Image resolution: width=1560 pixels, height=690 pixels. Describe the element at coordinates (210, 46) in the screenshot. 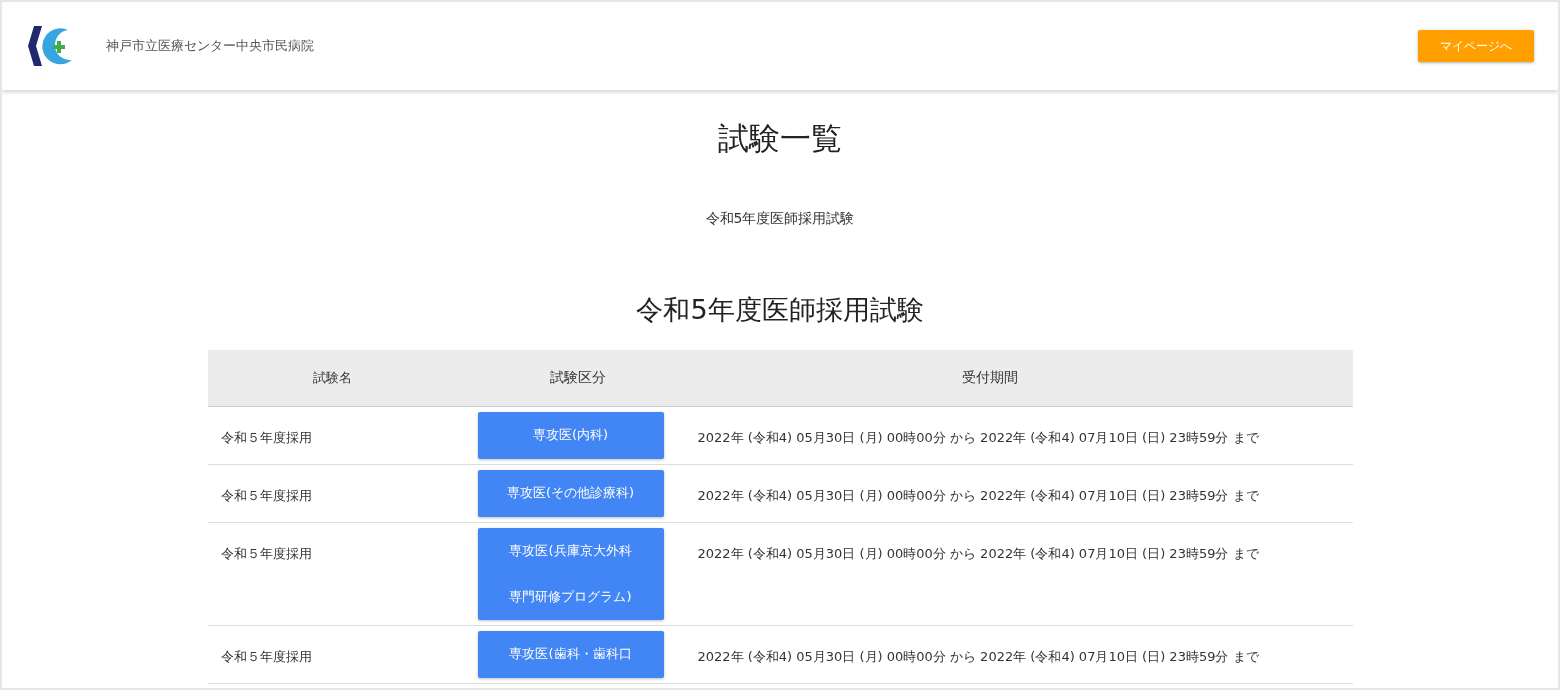

I see `hospital-name: 神戸市立医療センター中央市民病院` at that location.